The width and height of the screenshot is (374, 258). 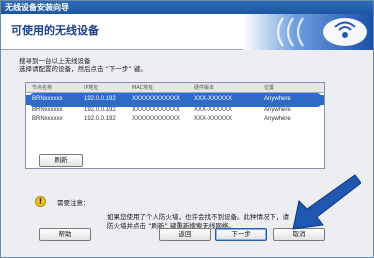 What do you see at coordinates (175, 100) in the screenshot?
I see `selection-highlight` at bounding box center [175, 100].